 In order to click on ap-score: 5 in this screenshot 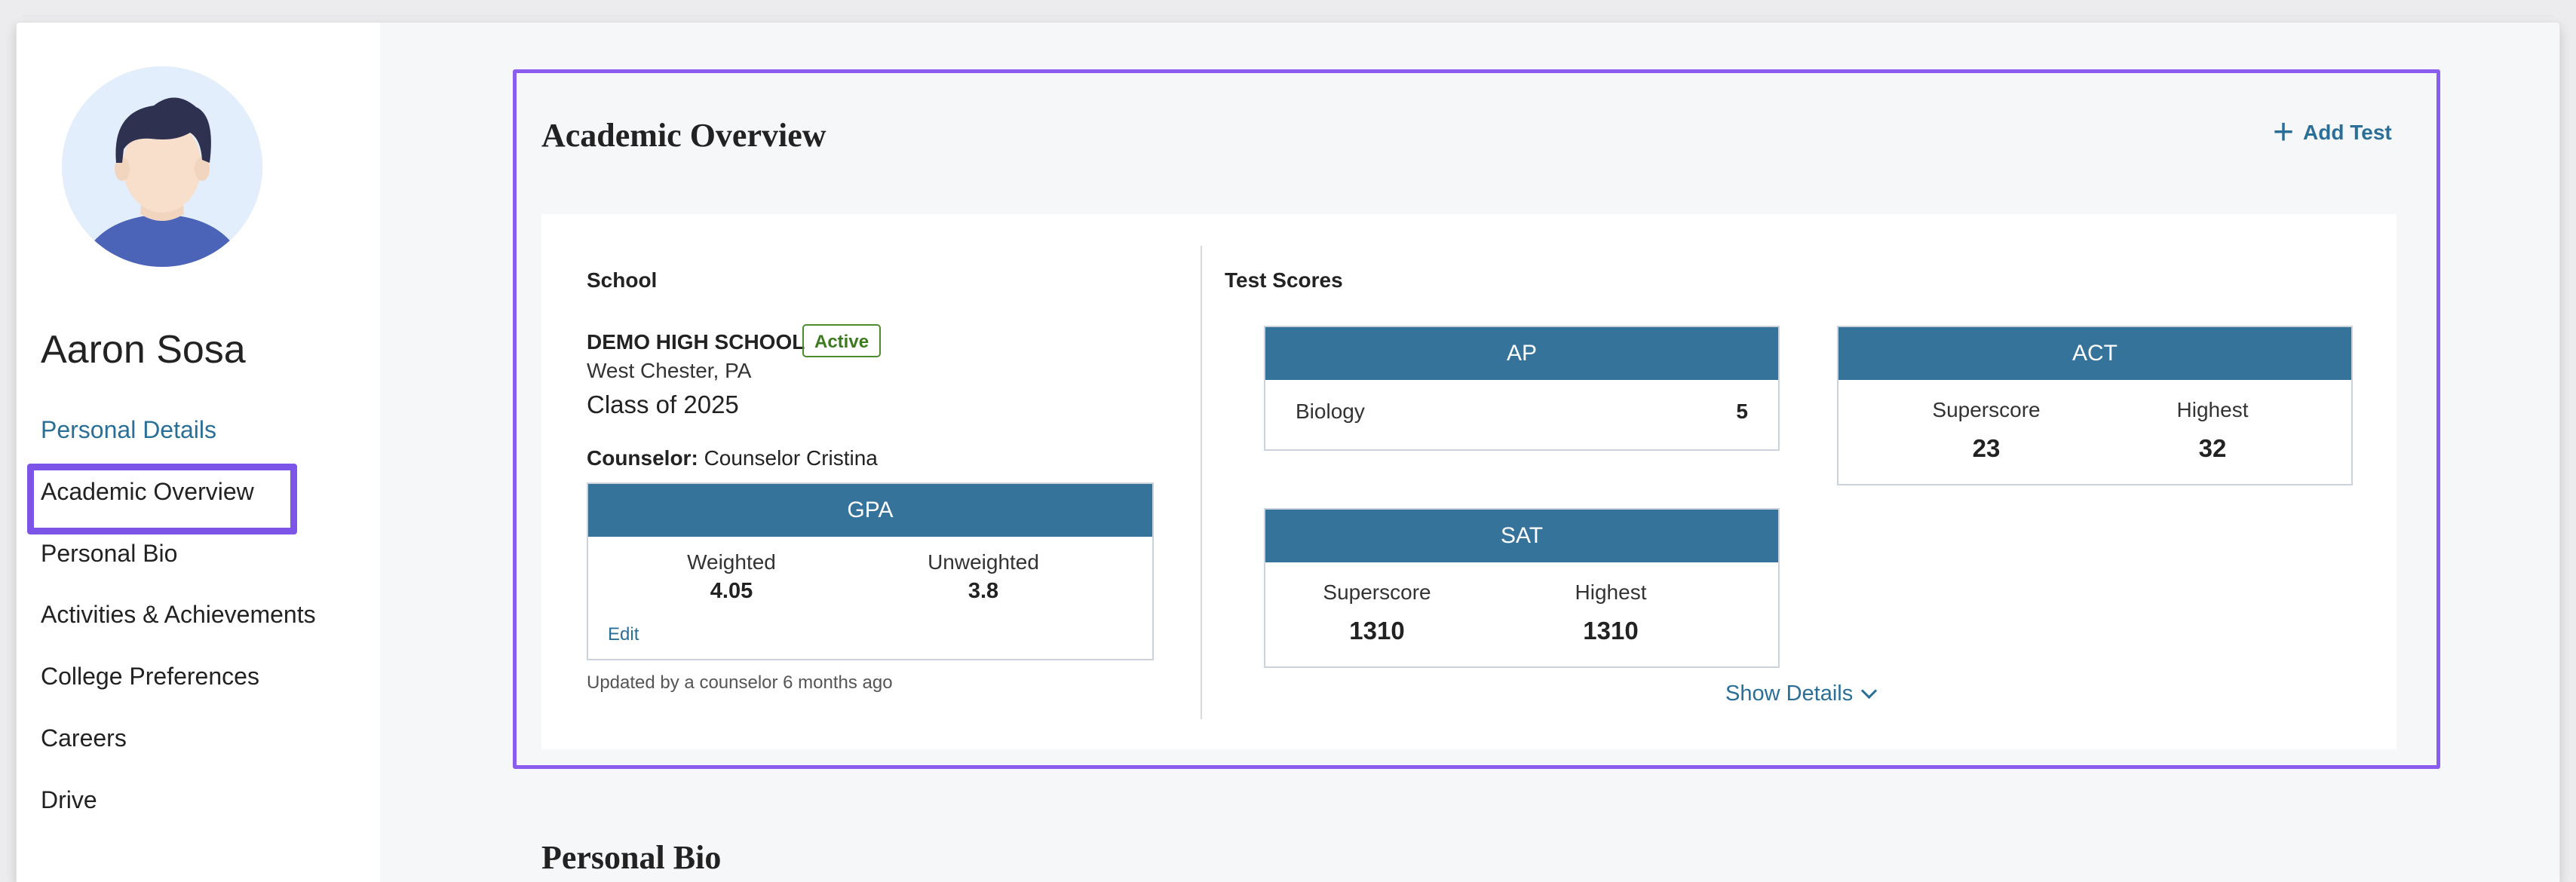, I will do `click(1742, 411)`.